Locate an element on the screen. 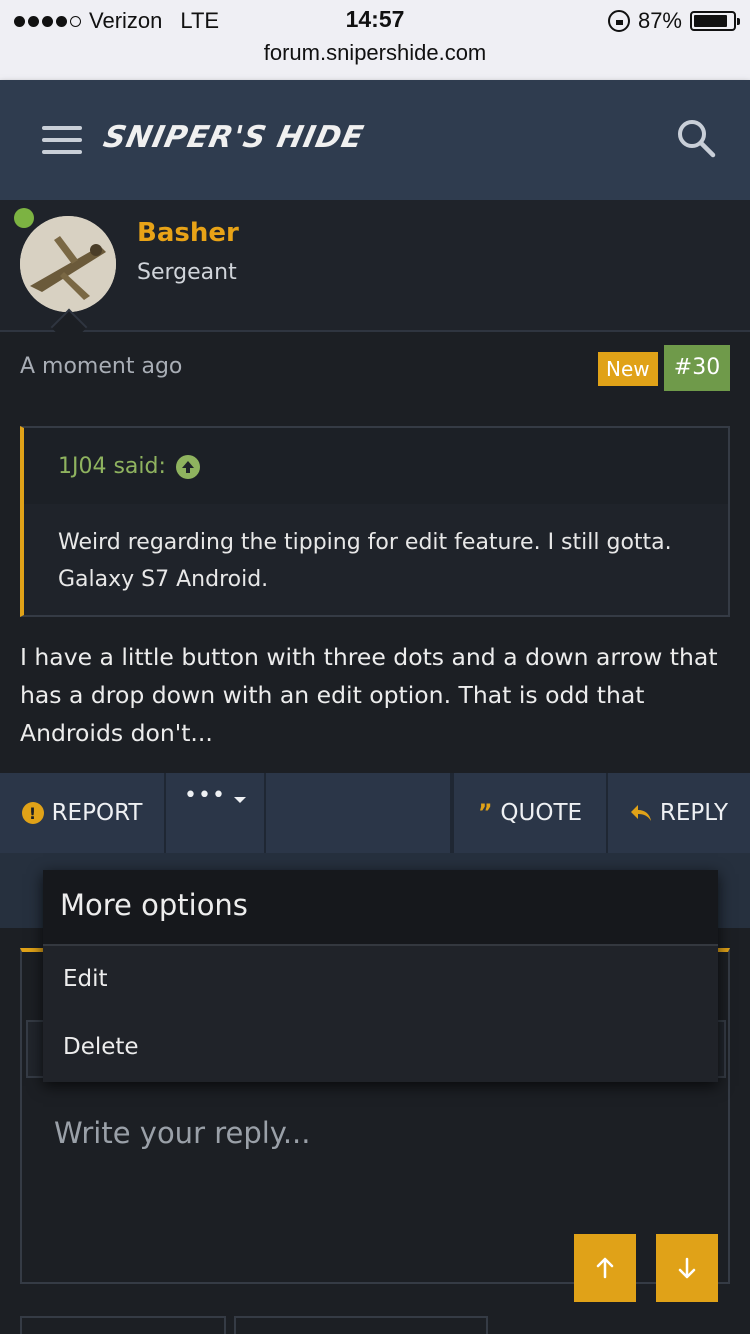 This screenshot has height=1334, width=750. bottom-button-right is located at coordinates (361, 1325).